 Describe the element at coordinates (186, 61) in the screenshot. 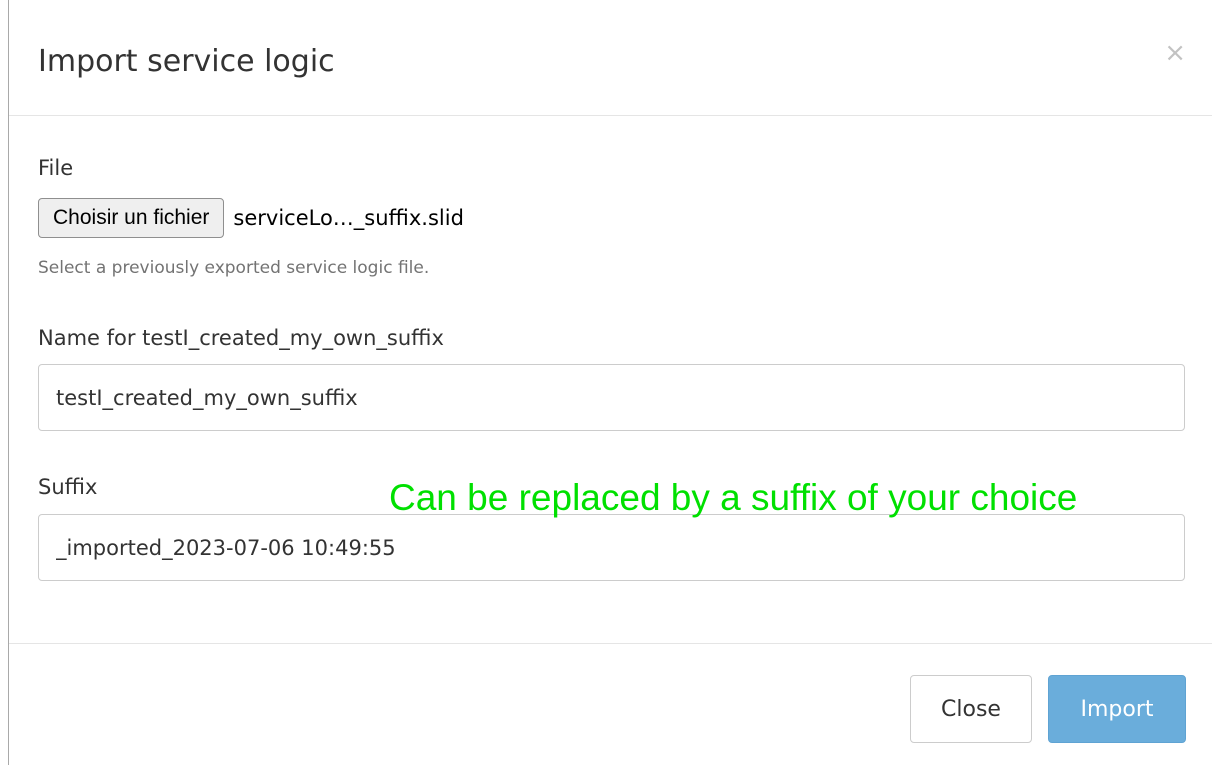

I see `dialog-title: Import service logic` at that location.